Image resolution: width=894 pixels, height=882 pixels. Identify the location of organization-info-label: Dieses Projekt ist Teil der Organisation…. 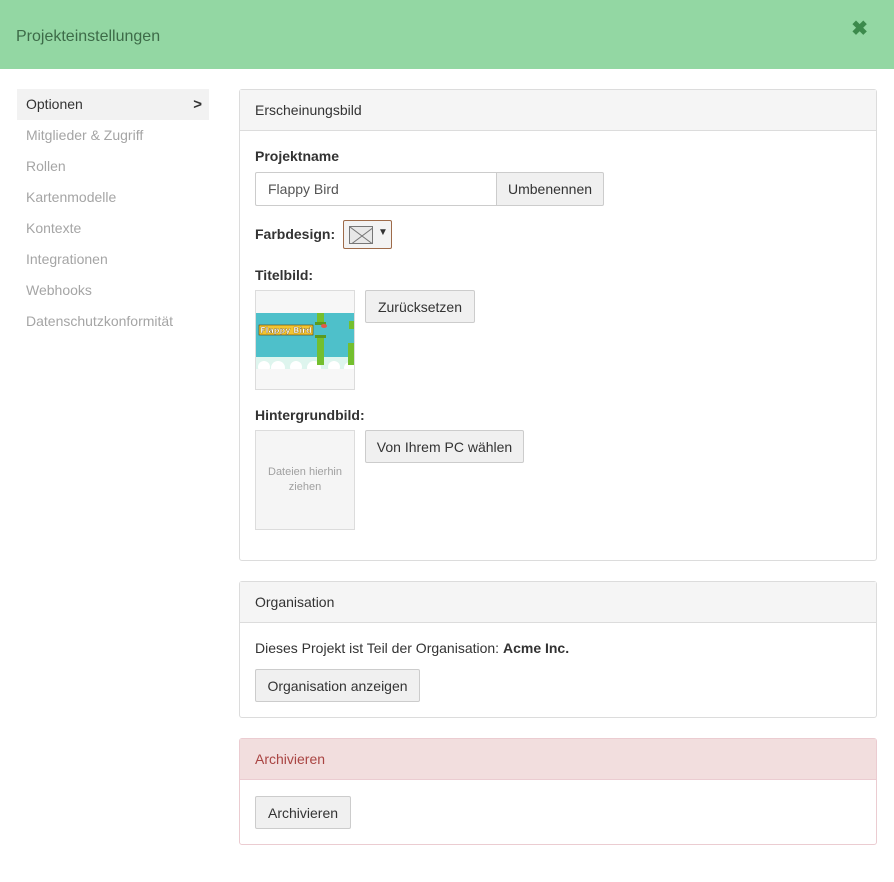
(377, 648).